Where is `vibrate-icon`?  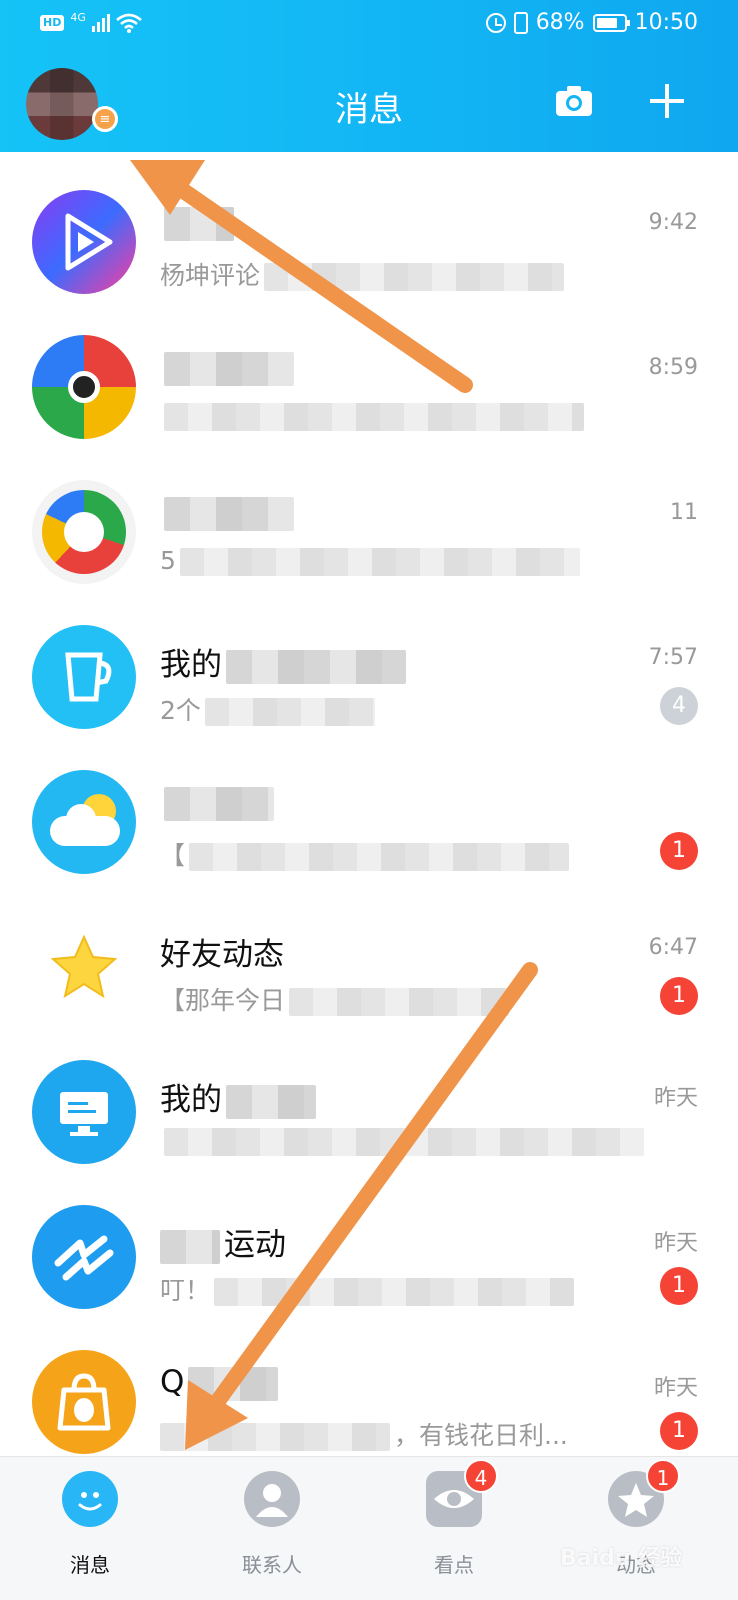
vibrate-icon is located at coordinates (520, 22).